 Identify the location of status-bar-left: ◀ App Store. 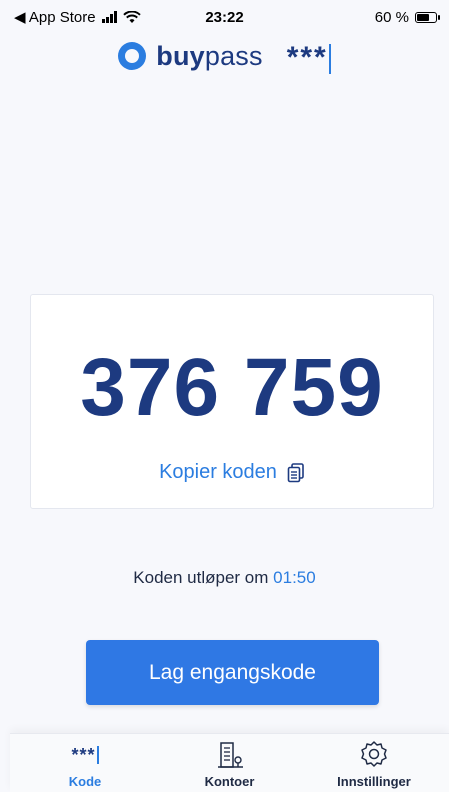
(77, 17).